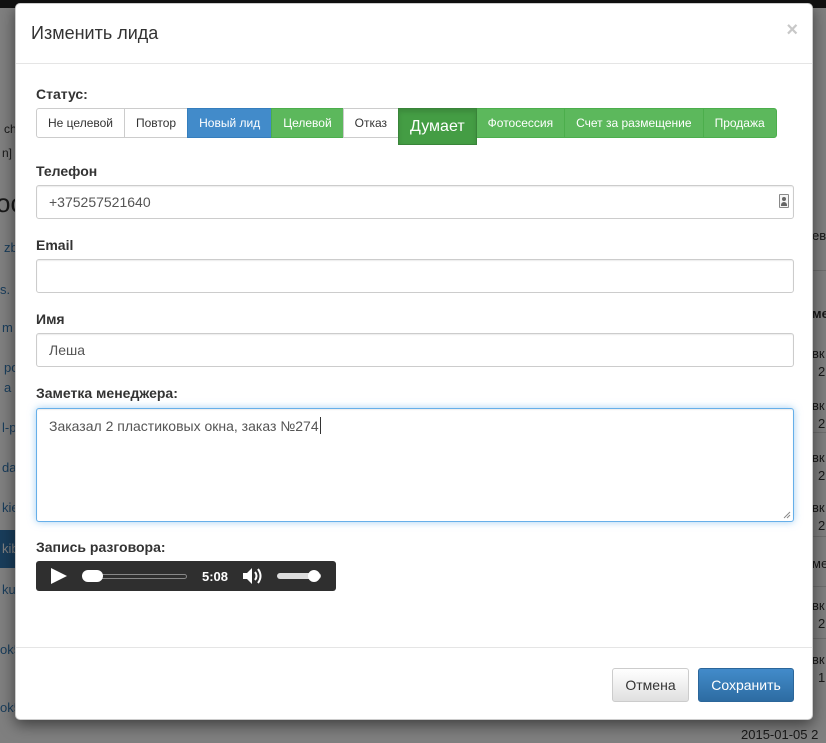 The width and height of the screenshot is (826, 743). I want to click on save-button: Сохранить, so click(746, 685).